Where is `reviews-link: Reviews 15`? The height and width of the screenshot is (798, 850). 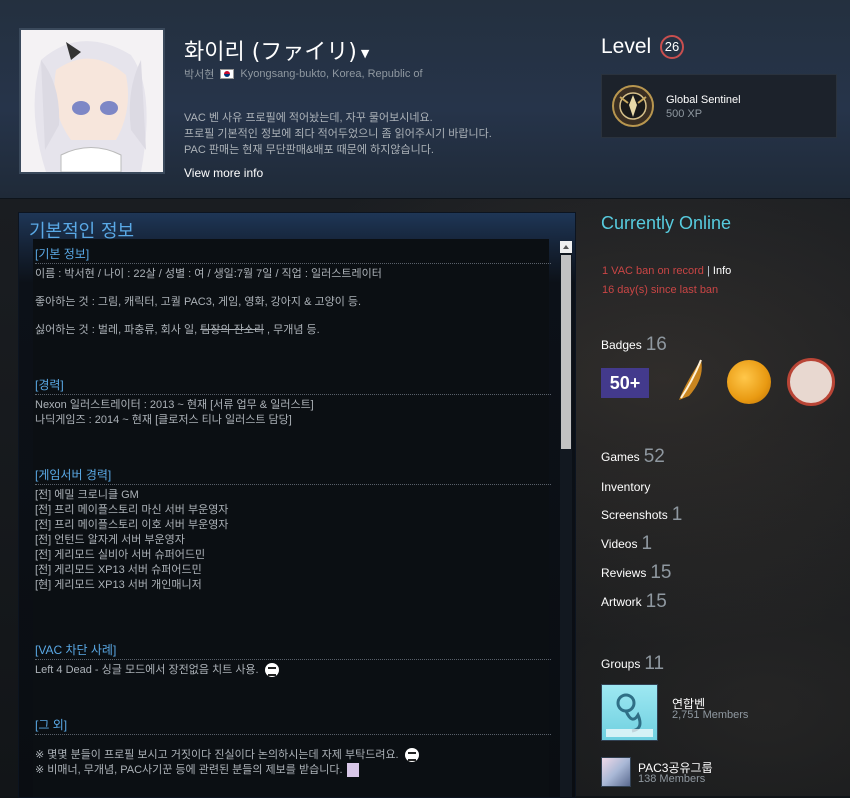
reviews-link: Reviews 15 is located at coordinates (636, 573).